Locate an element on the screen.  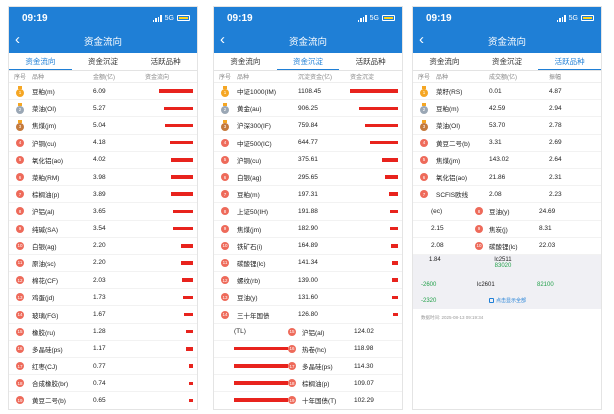
amplitude-value: 2.31 is located at coordinates (555, 177).